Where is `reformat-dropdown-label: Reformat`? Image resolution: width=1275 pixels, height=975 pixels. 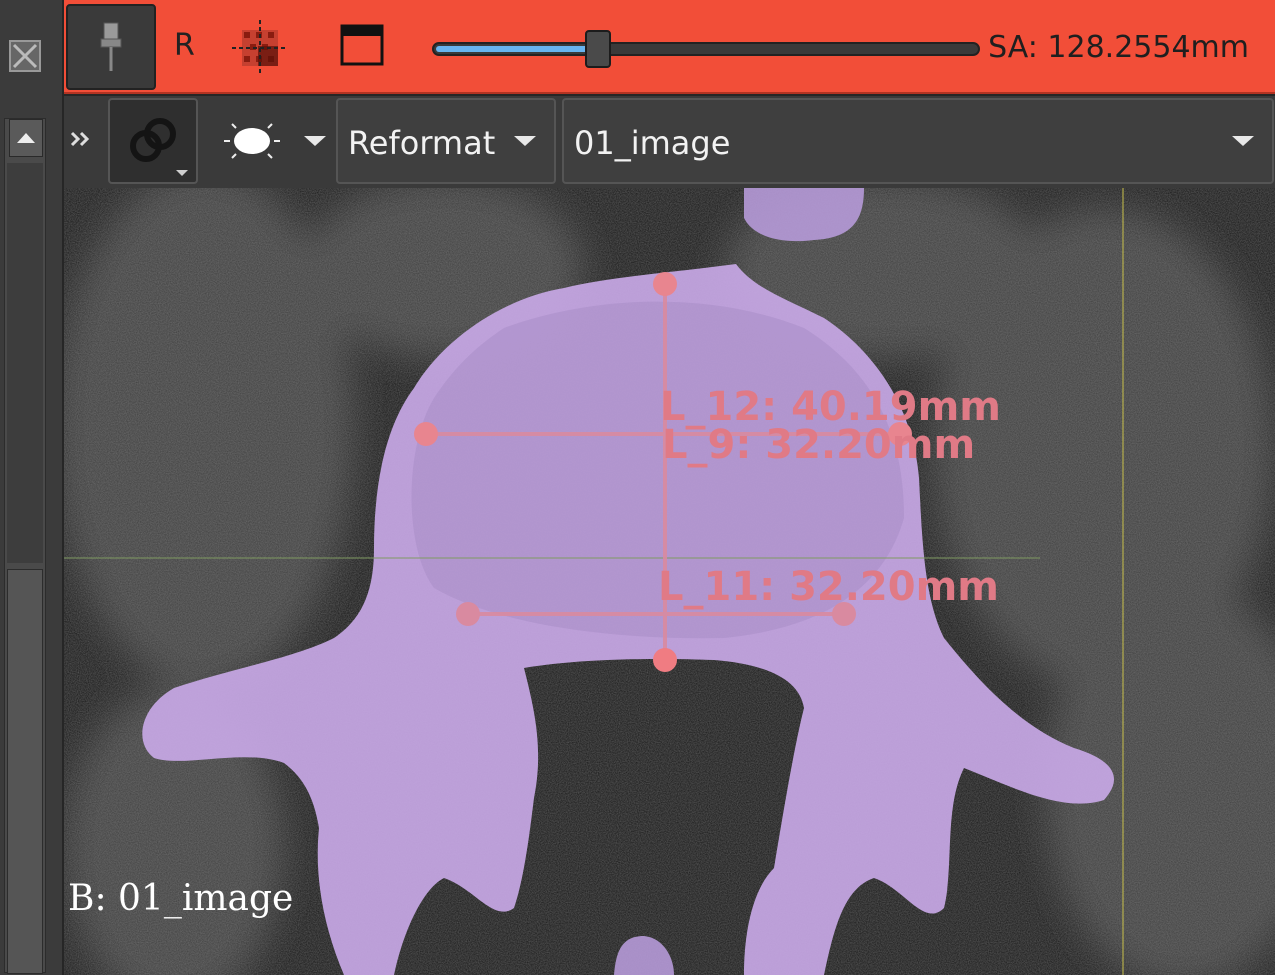
reformat-dropdown-label: Reformat is located at coordinates (422, 143).